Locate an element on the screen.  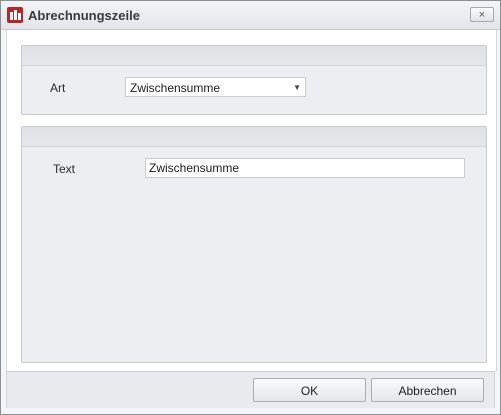
ok-button: OK is located at coordinates (309, 390).